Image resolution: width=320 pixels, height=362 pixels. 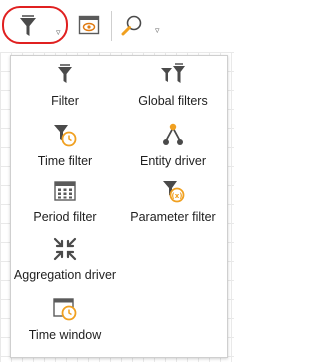 What do you see at coordinates (117, 26) in the screenshot?
I see `toolbar: ▿ ▿` at bounding box center [117, 26].